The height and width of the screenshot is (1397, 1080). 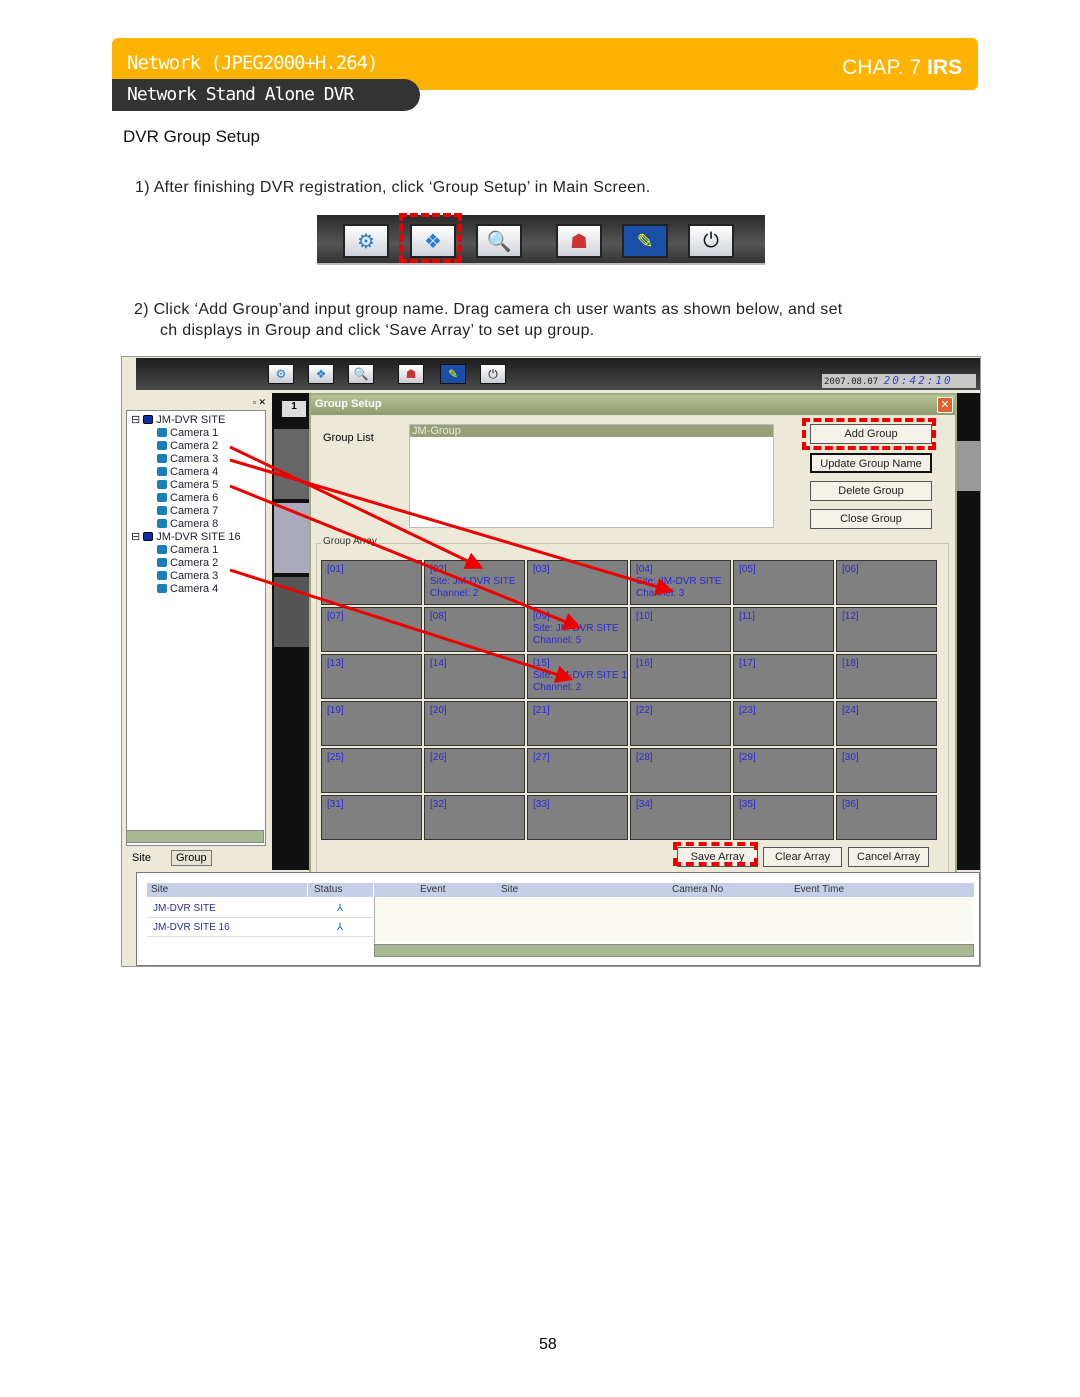 I want to click on drag-arrows, so click(x=451, y=564).